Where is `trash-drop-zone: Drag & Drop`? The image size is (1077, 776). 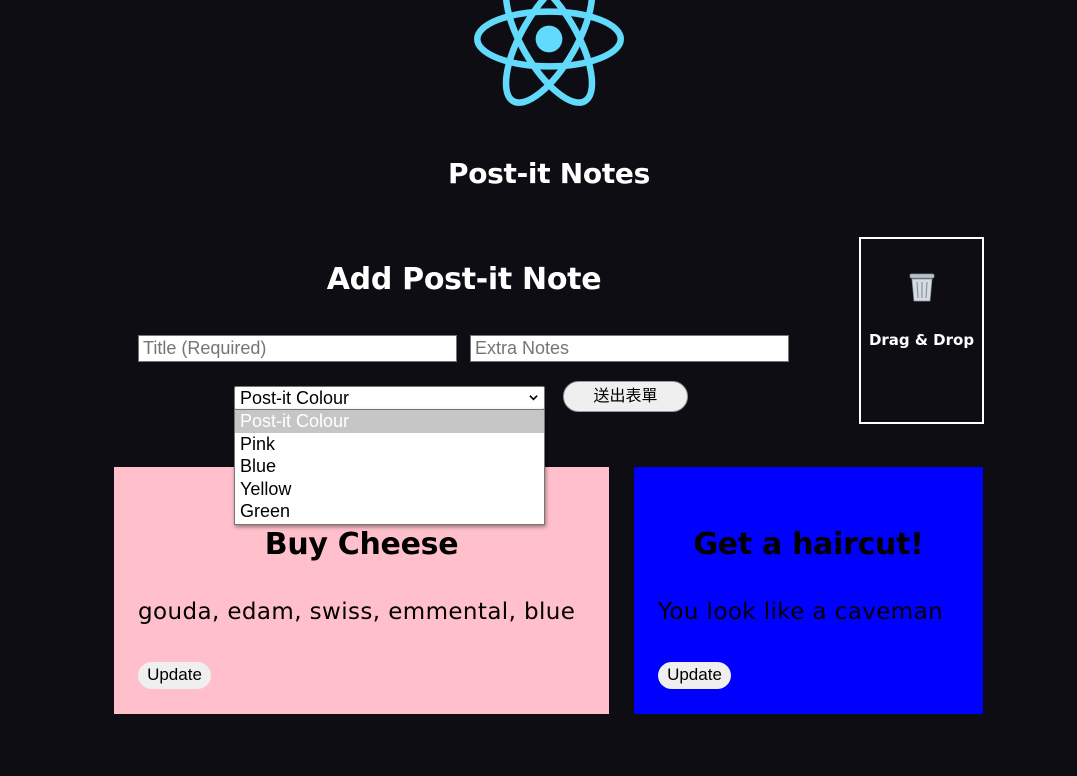
trash-drop-zone: Drag & Drop is located at coordinates (921, 330).